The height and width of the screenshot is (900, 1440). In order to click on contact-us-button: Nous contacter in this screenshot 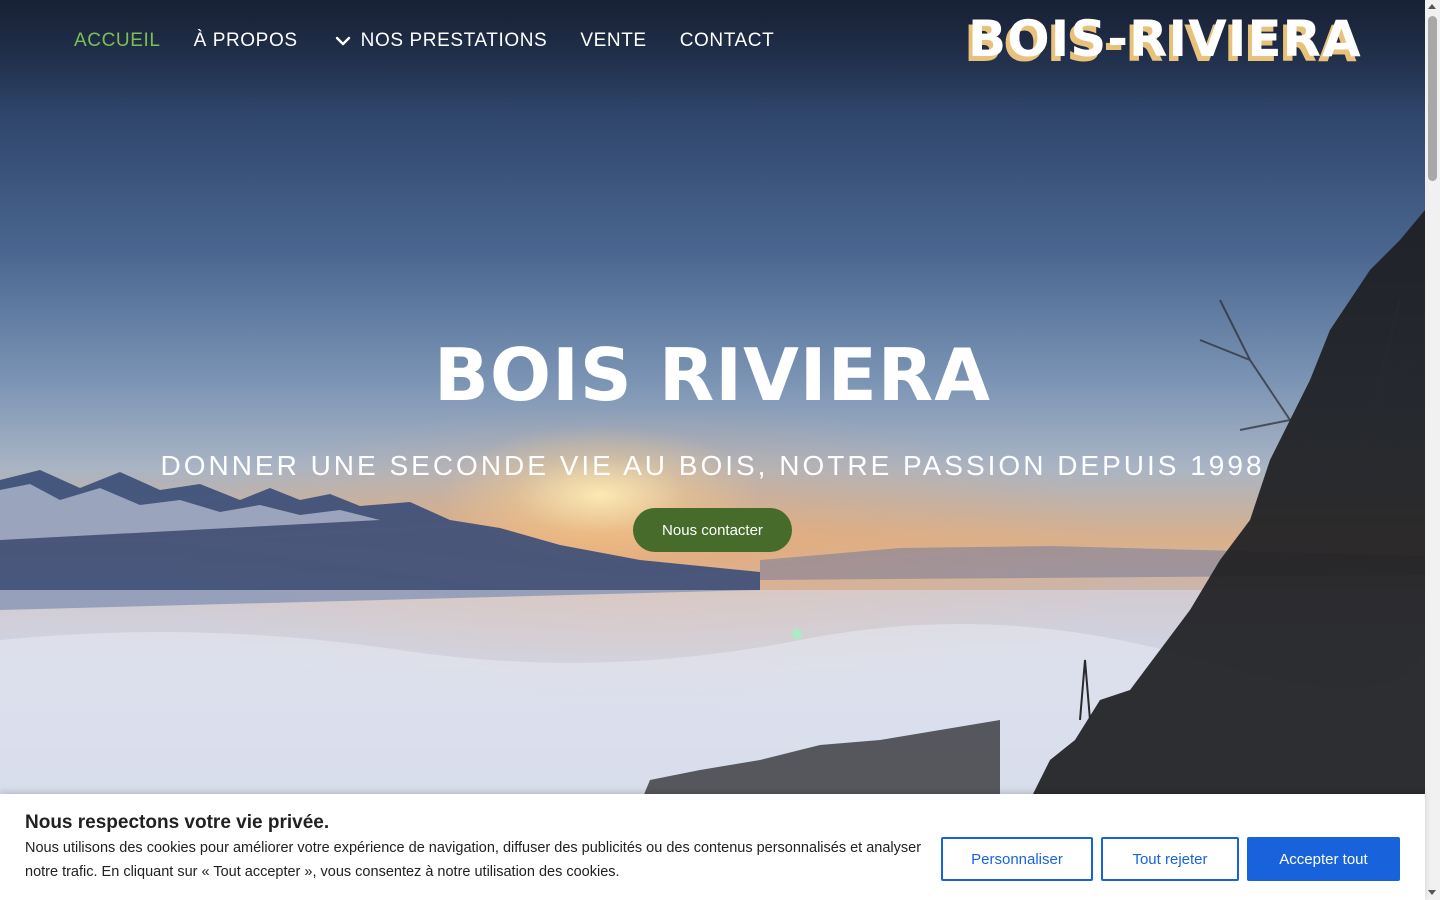, I will do `click(712, 530)`.